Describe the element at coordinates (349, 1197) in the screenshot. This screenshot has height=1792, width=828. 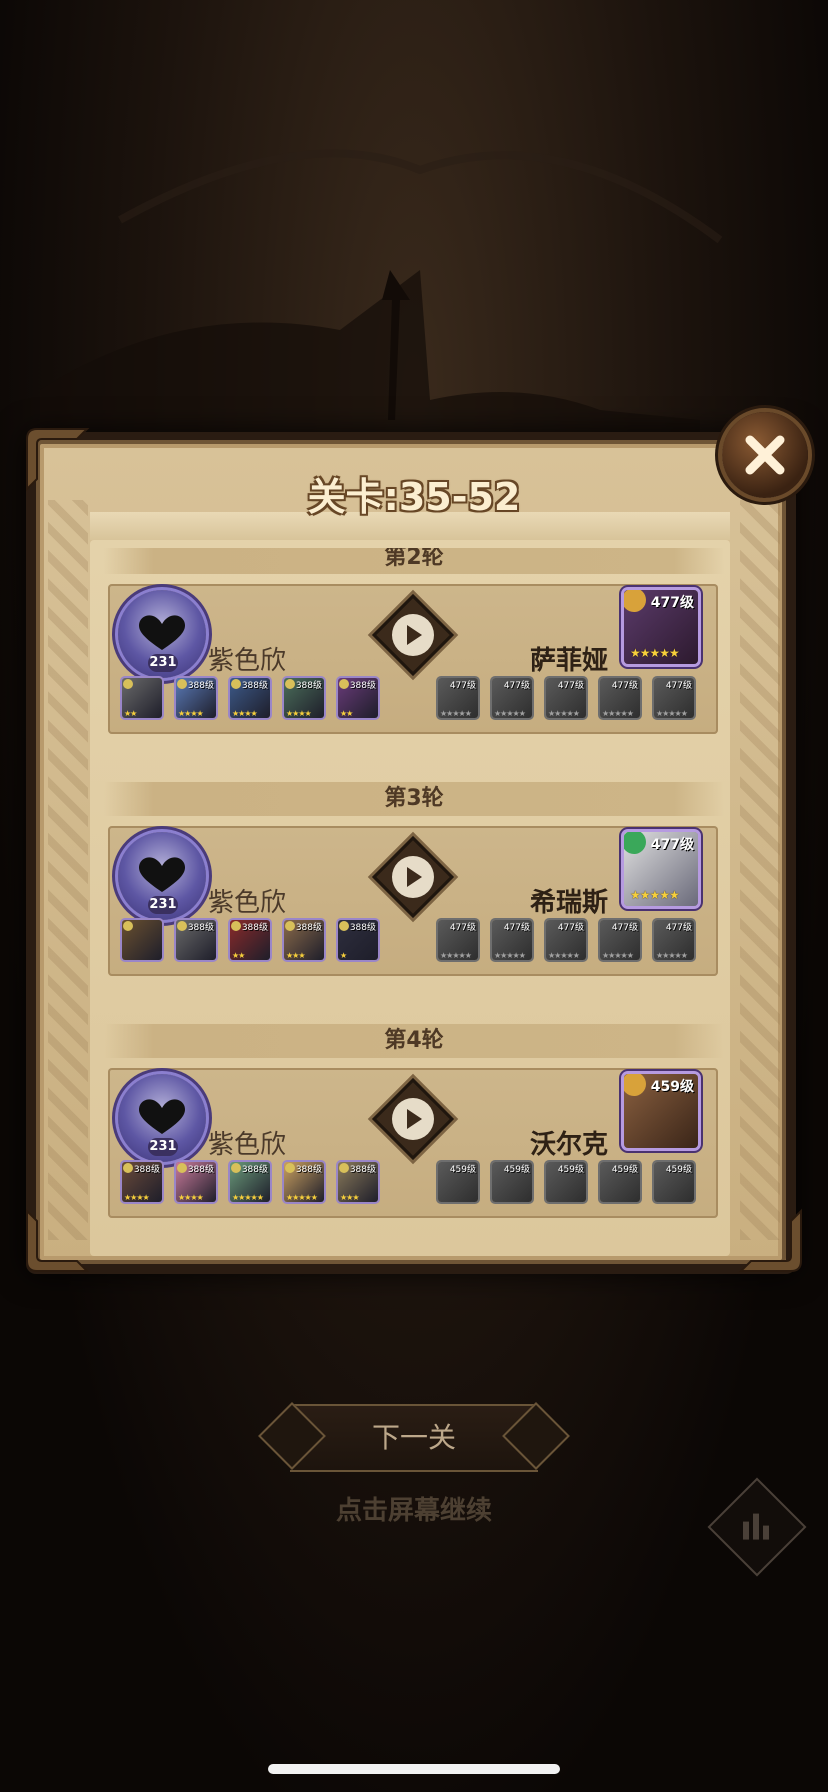
I see `hero-stars: ★★★` at that location.